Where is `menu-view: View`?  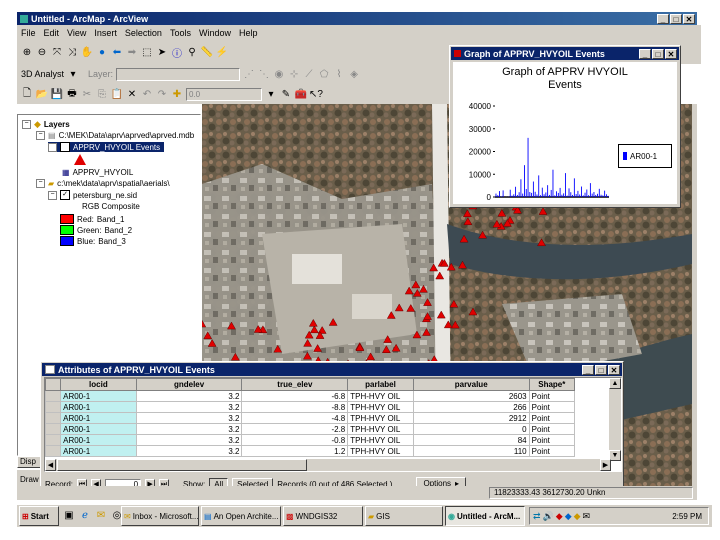
menu-view: View is located at coordinates (76, 33).